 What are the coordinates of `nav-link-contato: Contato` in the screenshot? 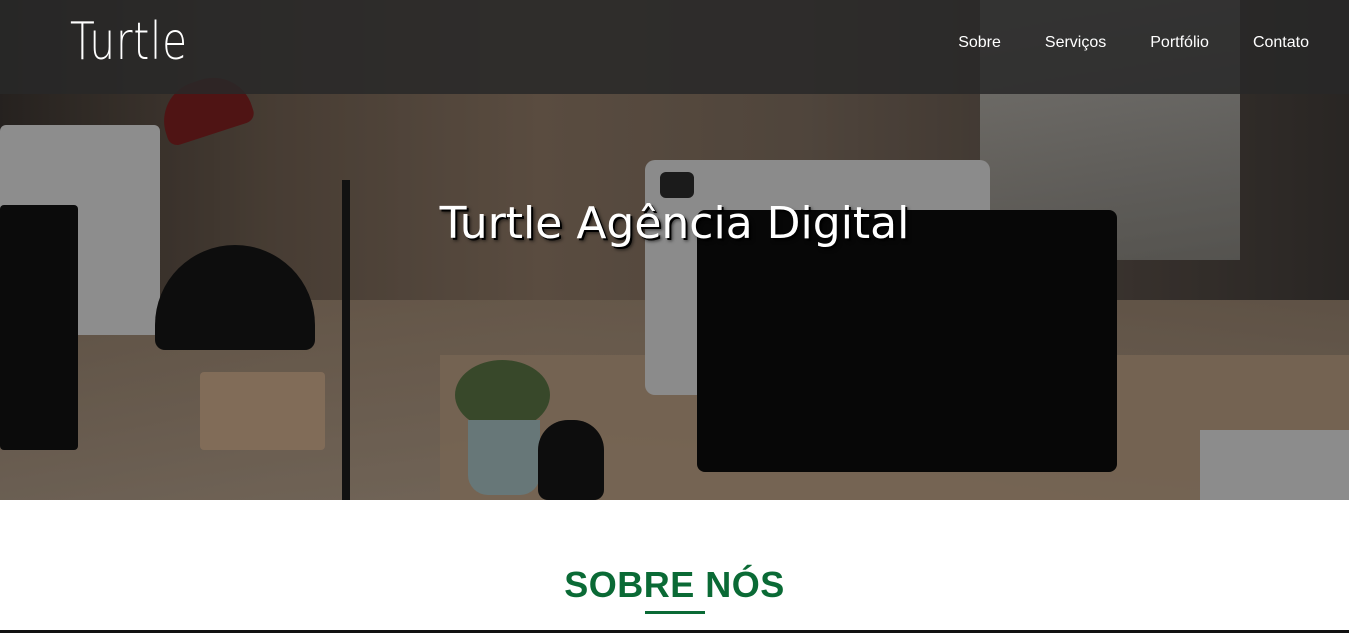 It's located at (1281, 43).